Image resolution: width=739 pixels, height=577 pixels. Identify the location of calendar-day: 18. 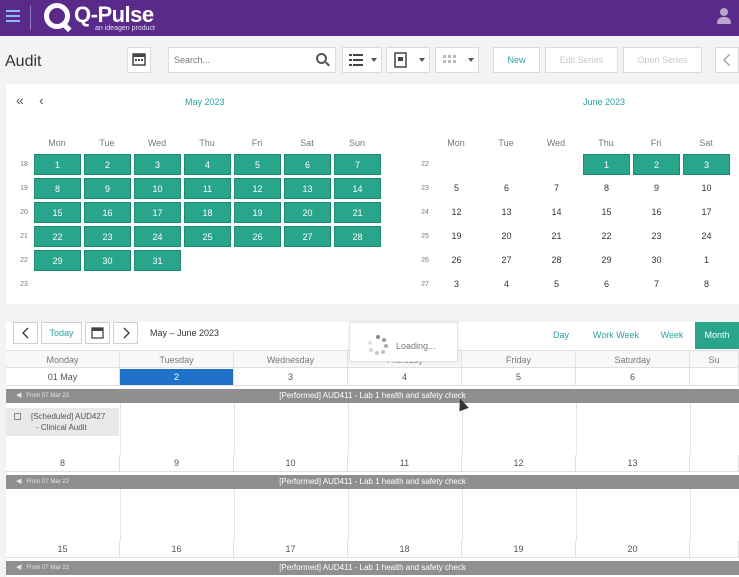
(207, 212).